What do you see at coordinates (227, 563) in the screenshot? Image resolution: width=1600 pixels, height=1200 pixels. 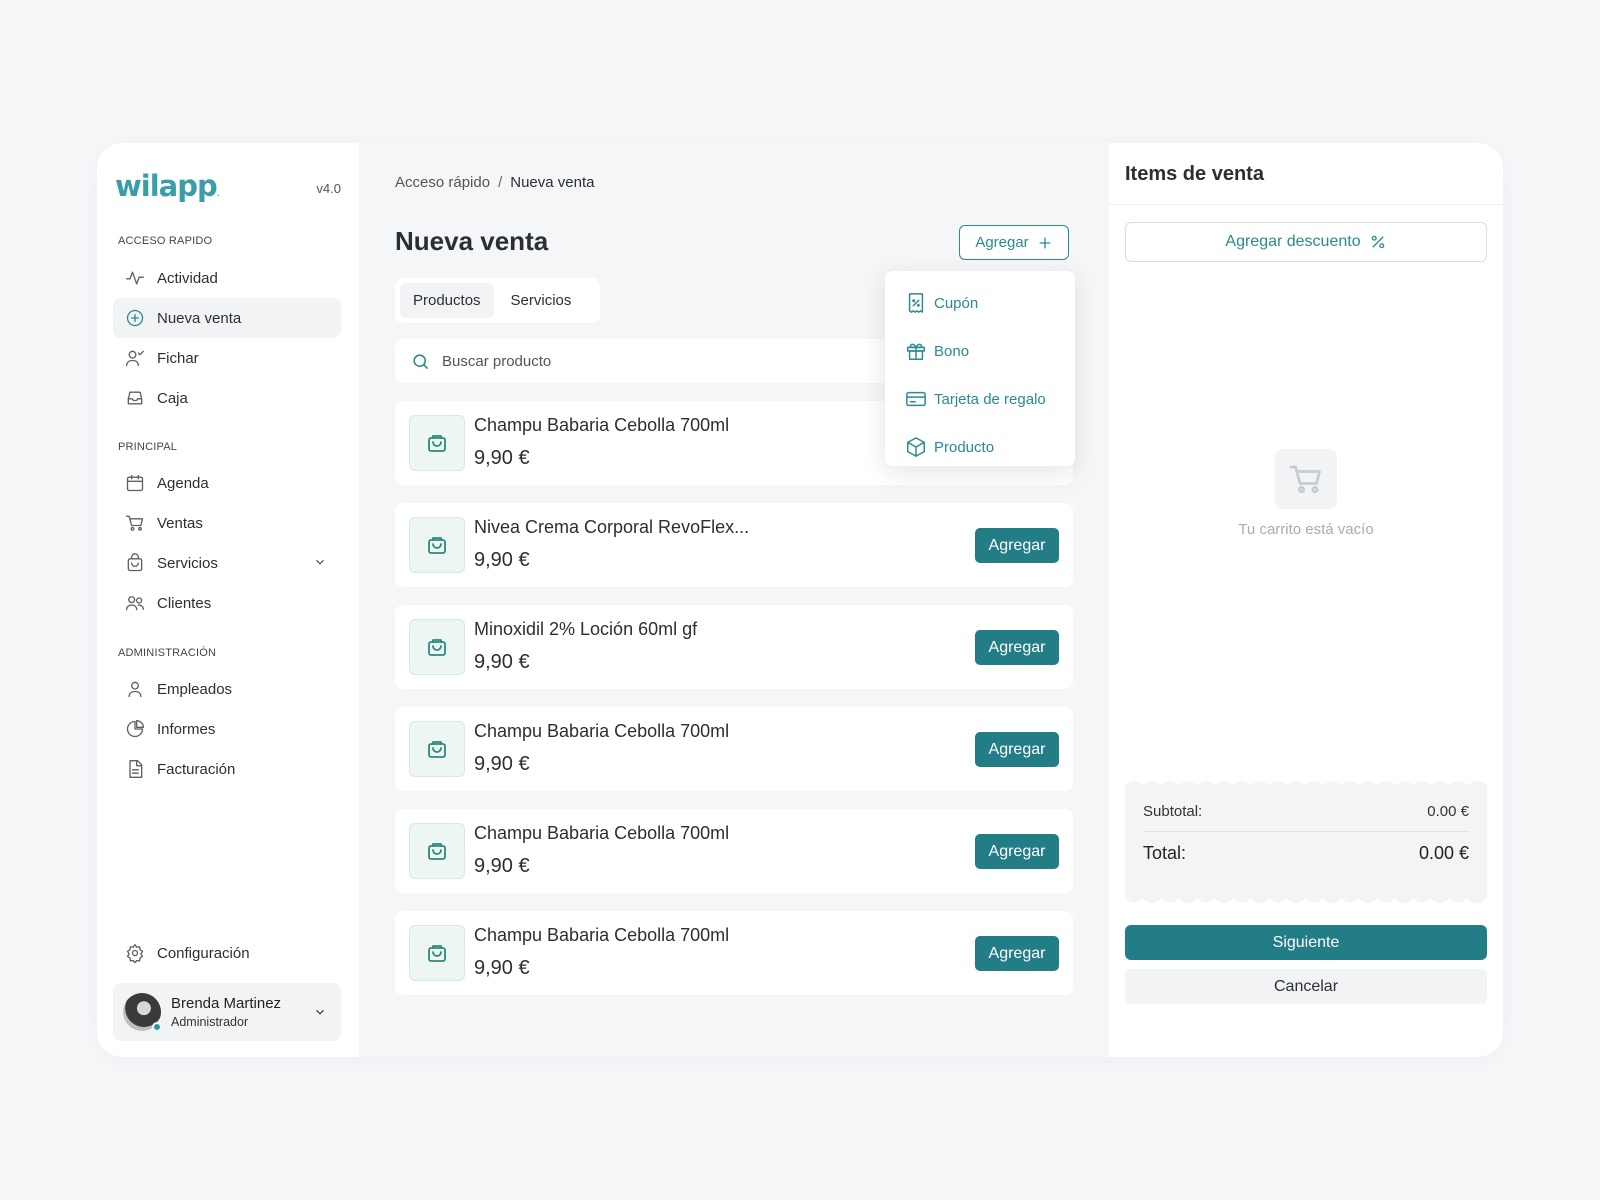 I see `sidebar-item-servicios: Servicios` at bounding box center [227, 563].